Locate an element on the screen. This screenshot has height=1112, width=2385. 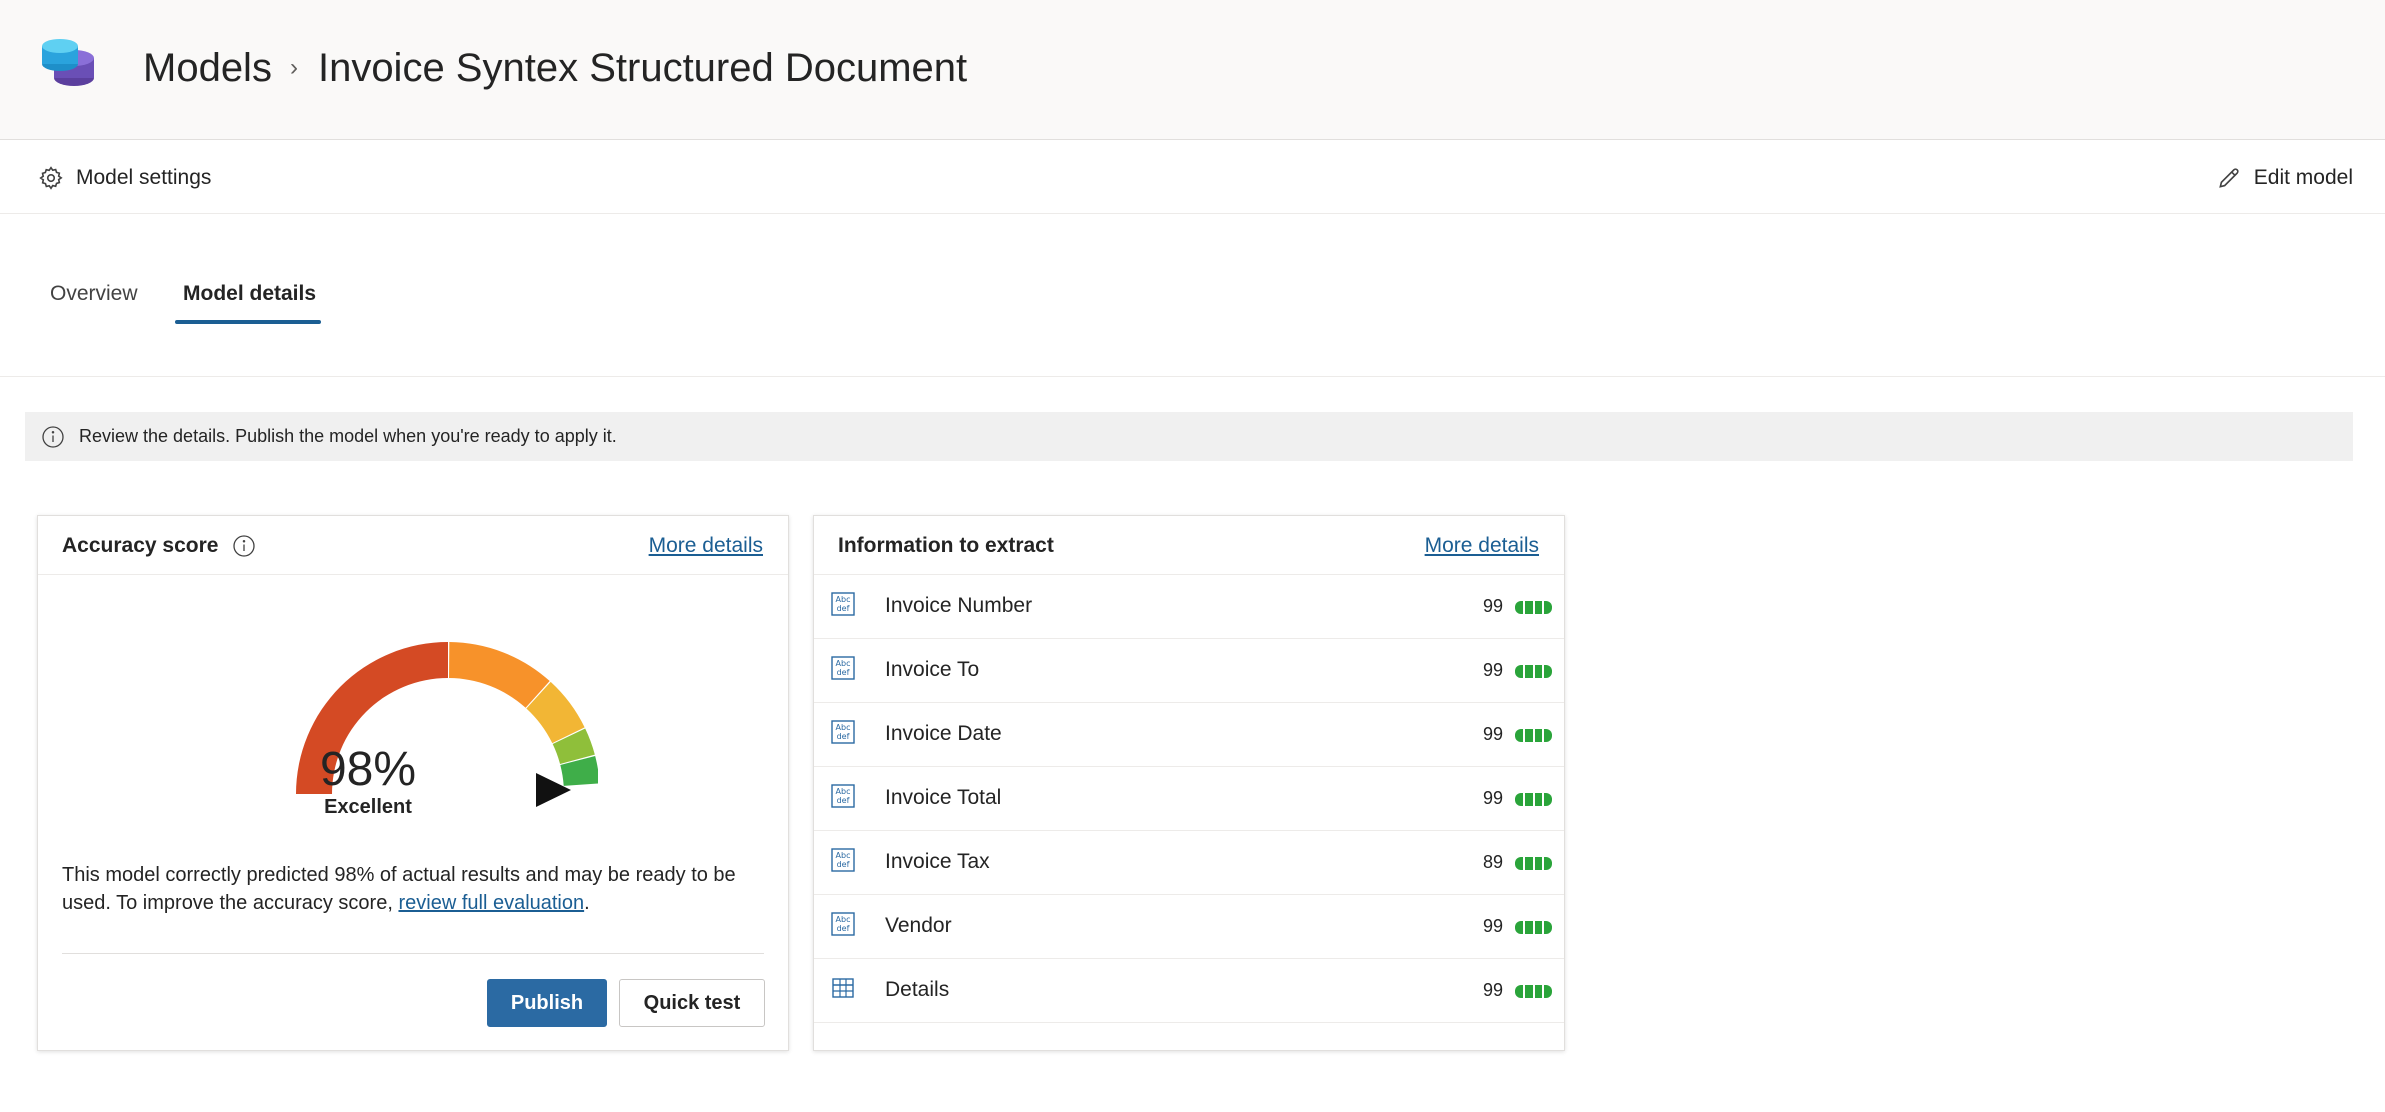
model-settings-label: Model settings is located at coordinates (144, 177).